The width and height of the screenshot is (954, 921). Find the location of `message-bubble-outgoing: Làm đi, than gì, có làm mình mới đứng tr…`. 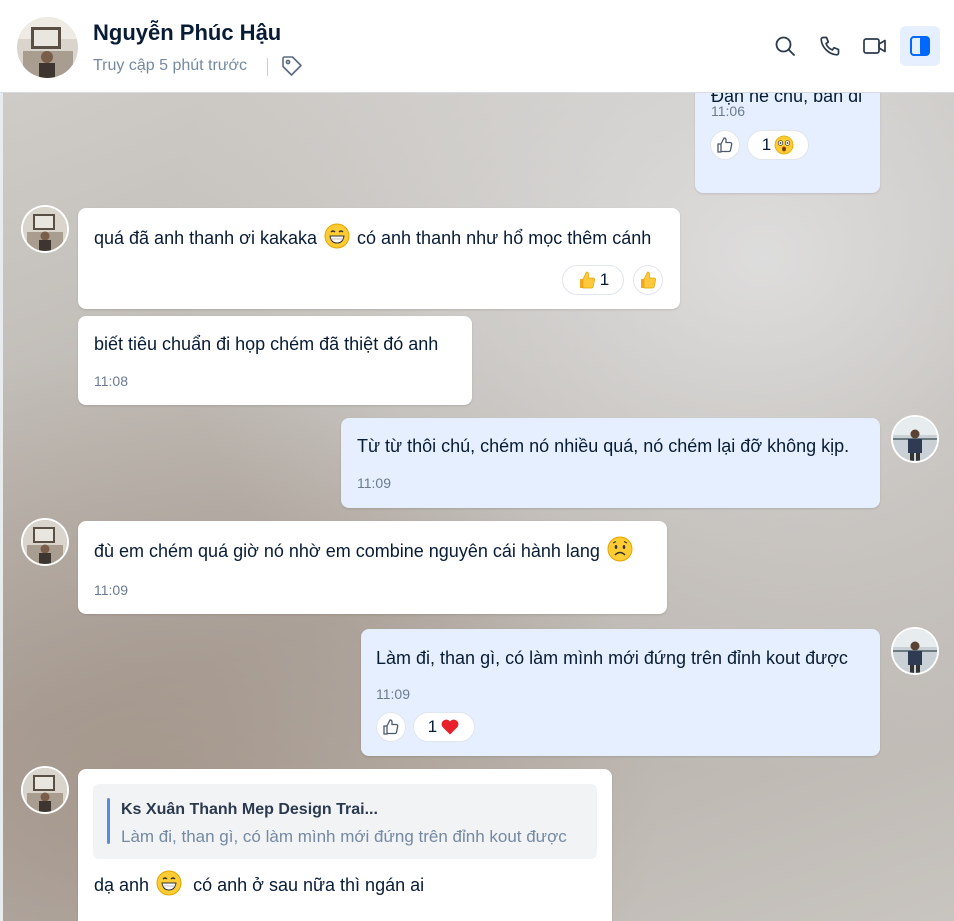

message-bubble-outgoing: Làm đi, than gì, có làm mình mới đứng tr… is located at coordinates (620, 692).